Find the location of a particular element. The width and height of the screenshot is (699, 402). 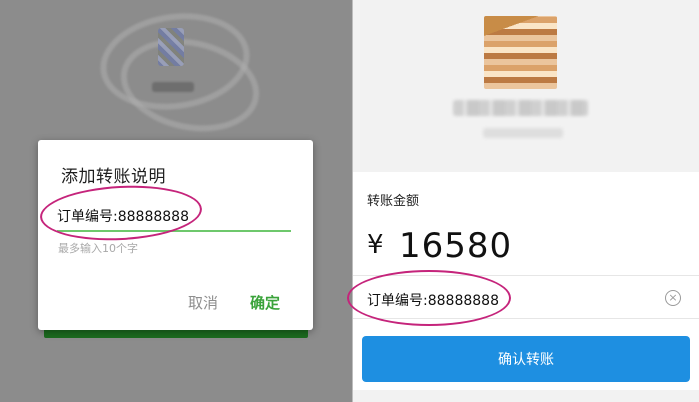

currency-symbol: ¥ is located at coordinates (375, 245).